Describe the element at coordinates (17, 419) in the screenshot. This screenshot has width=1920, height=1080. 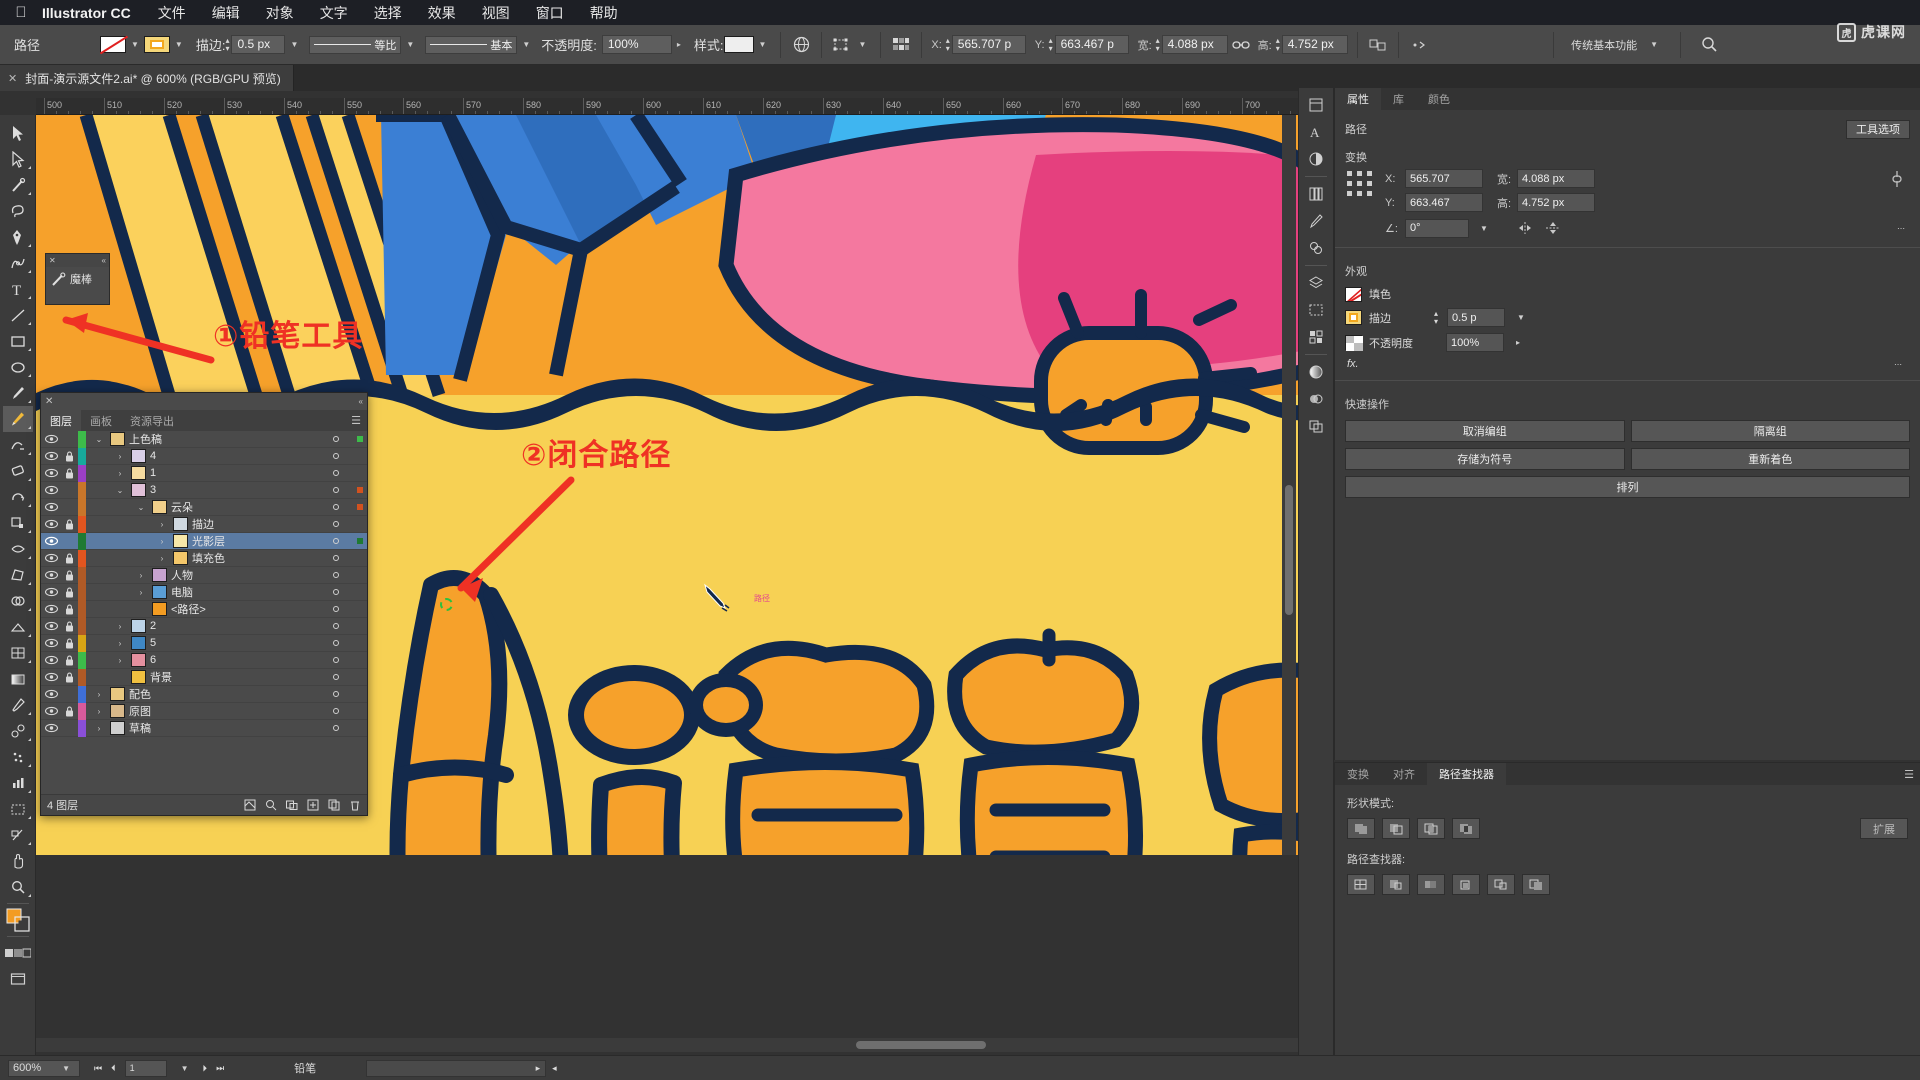
I see `pencil-tool` at that location.